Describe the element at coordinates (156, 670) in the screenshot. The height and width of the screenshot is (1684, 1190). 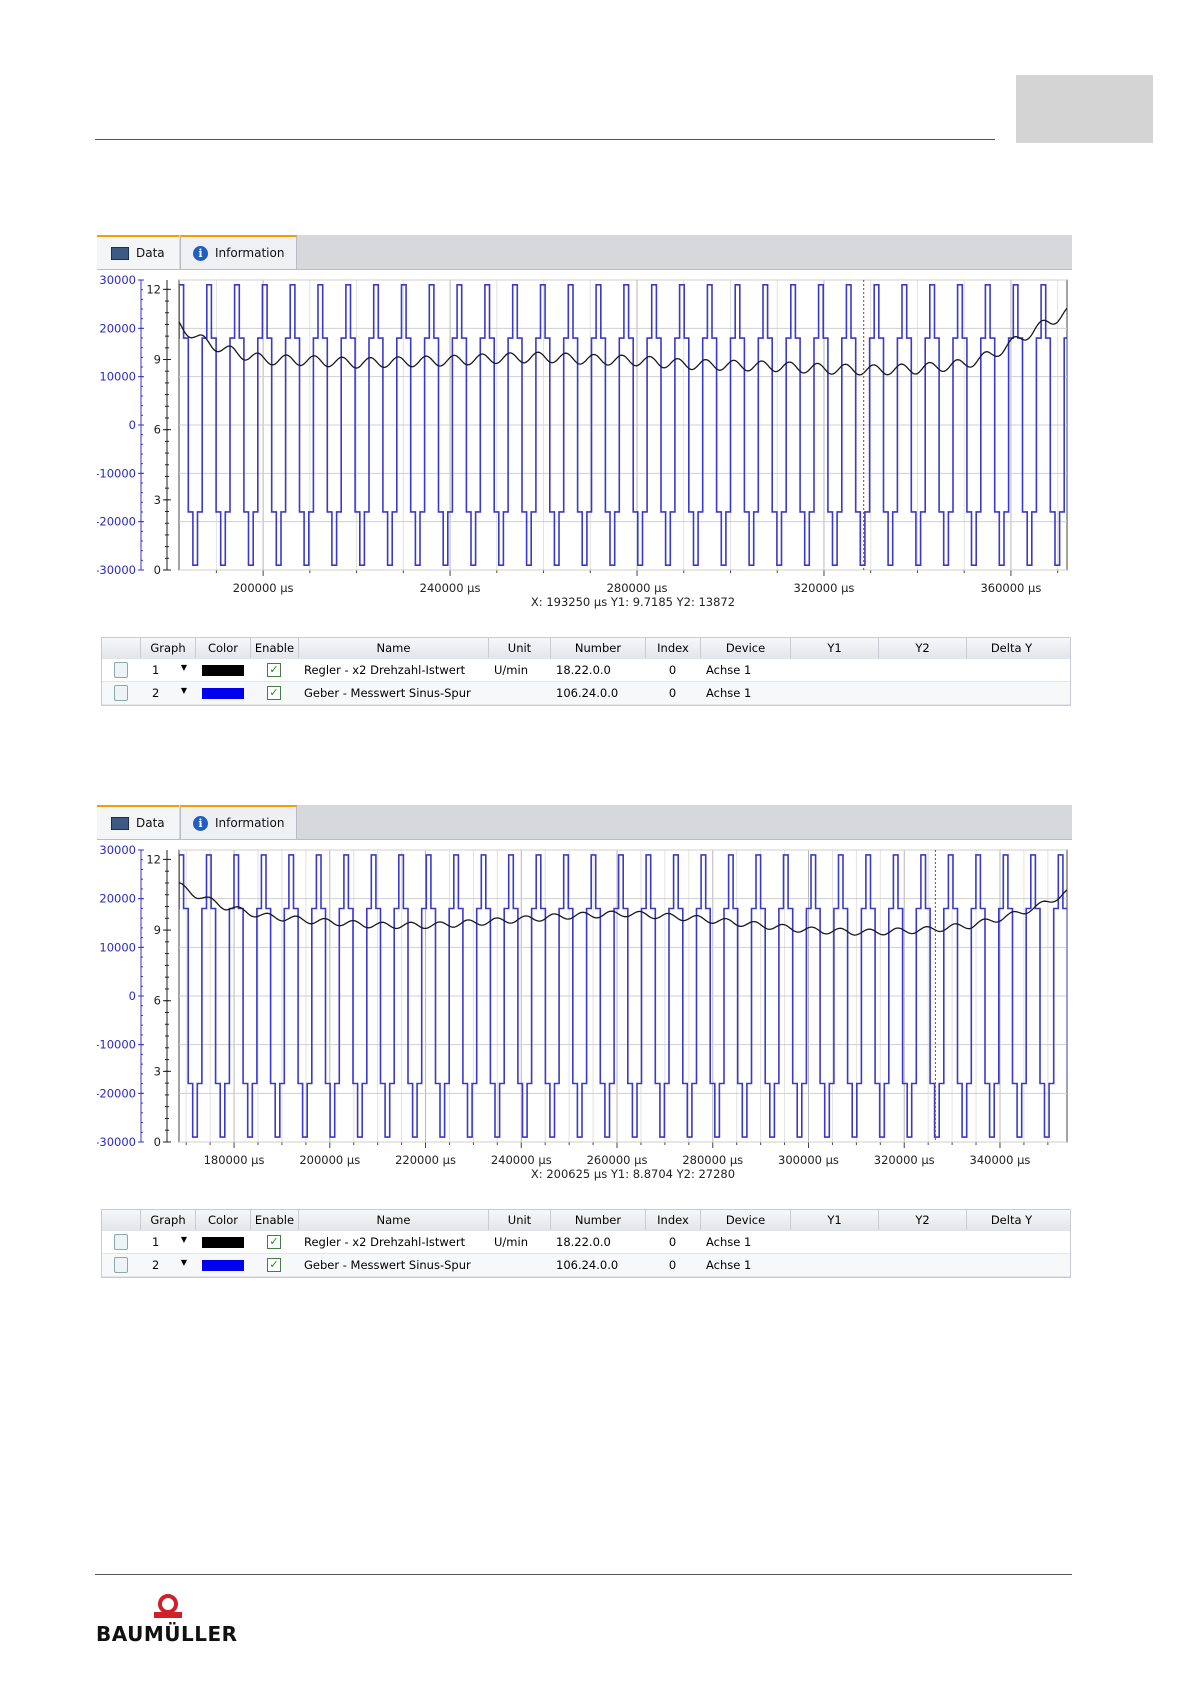
I see `graph-number: 1` at that location.